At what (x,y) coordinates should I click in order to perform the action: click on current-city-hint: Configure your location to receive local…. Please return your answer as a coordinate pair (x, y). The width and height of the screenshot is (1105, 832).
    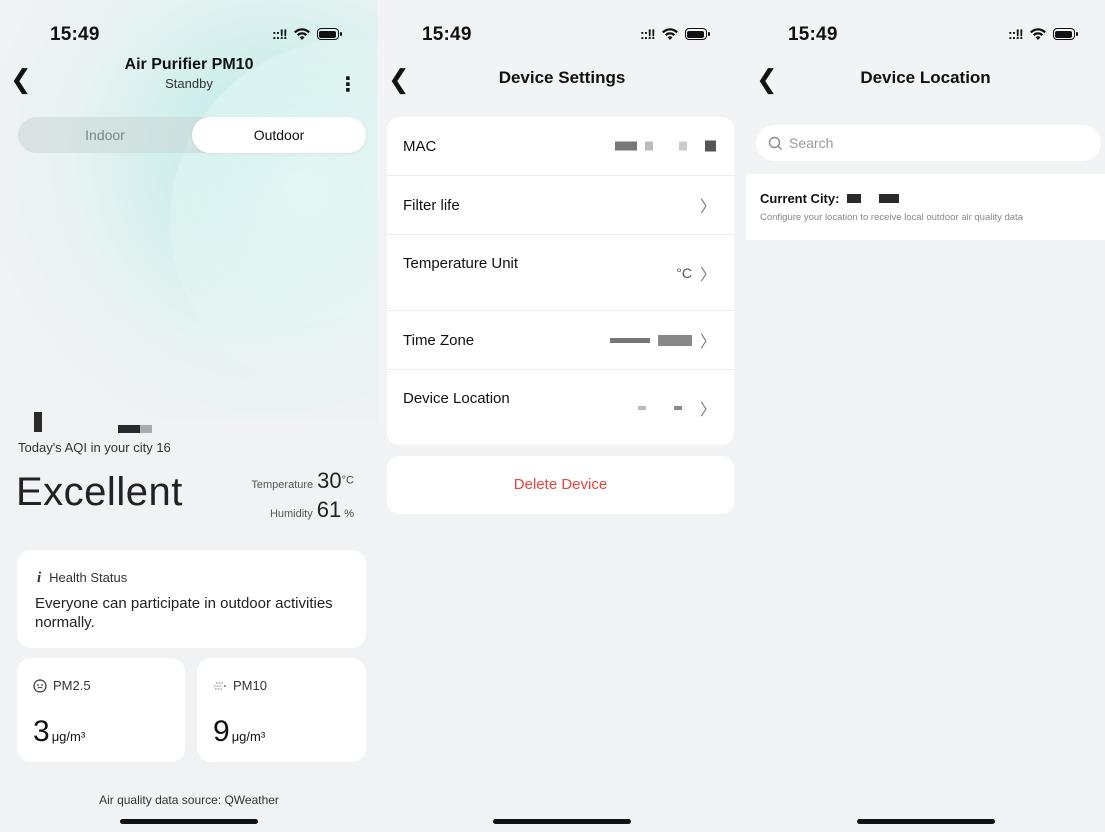
    Looking at the image, I should click on (891, 217).